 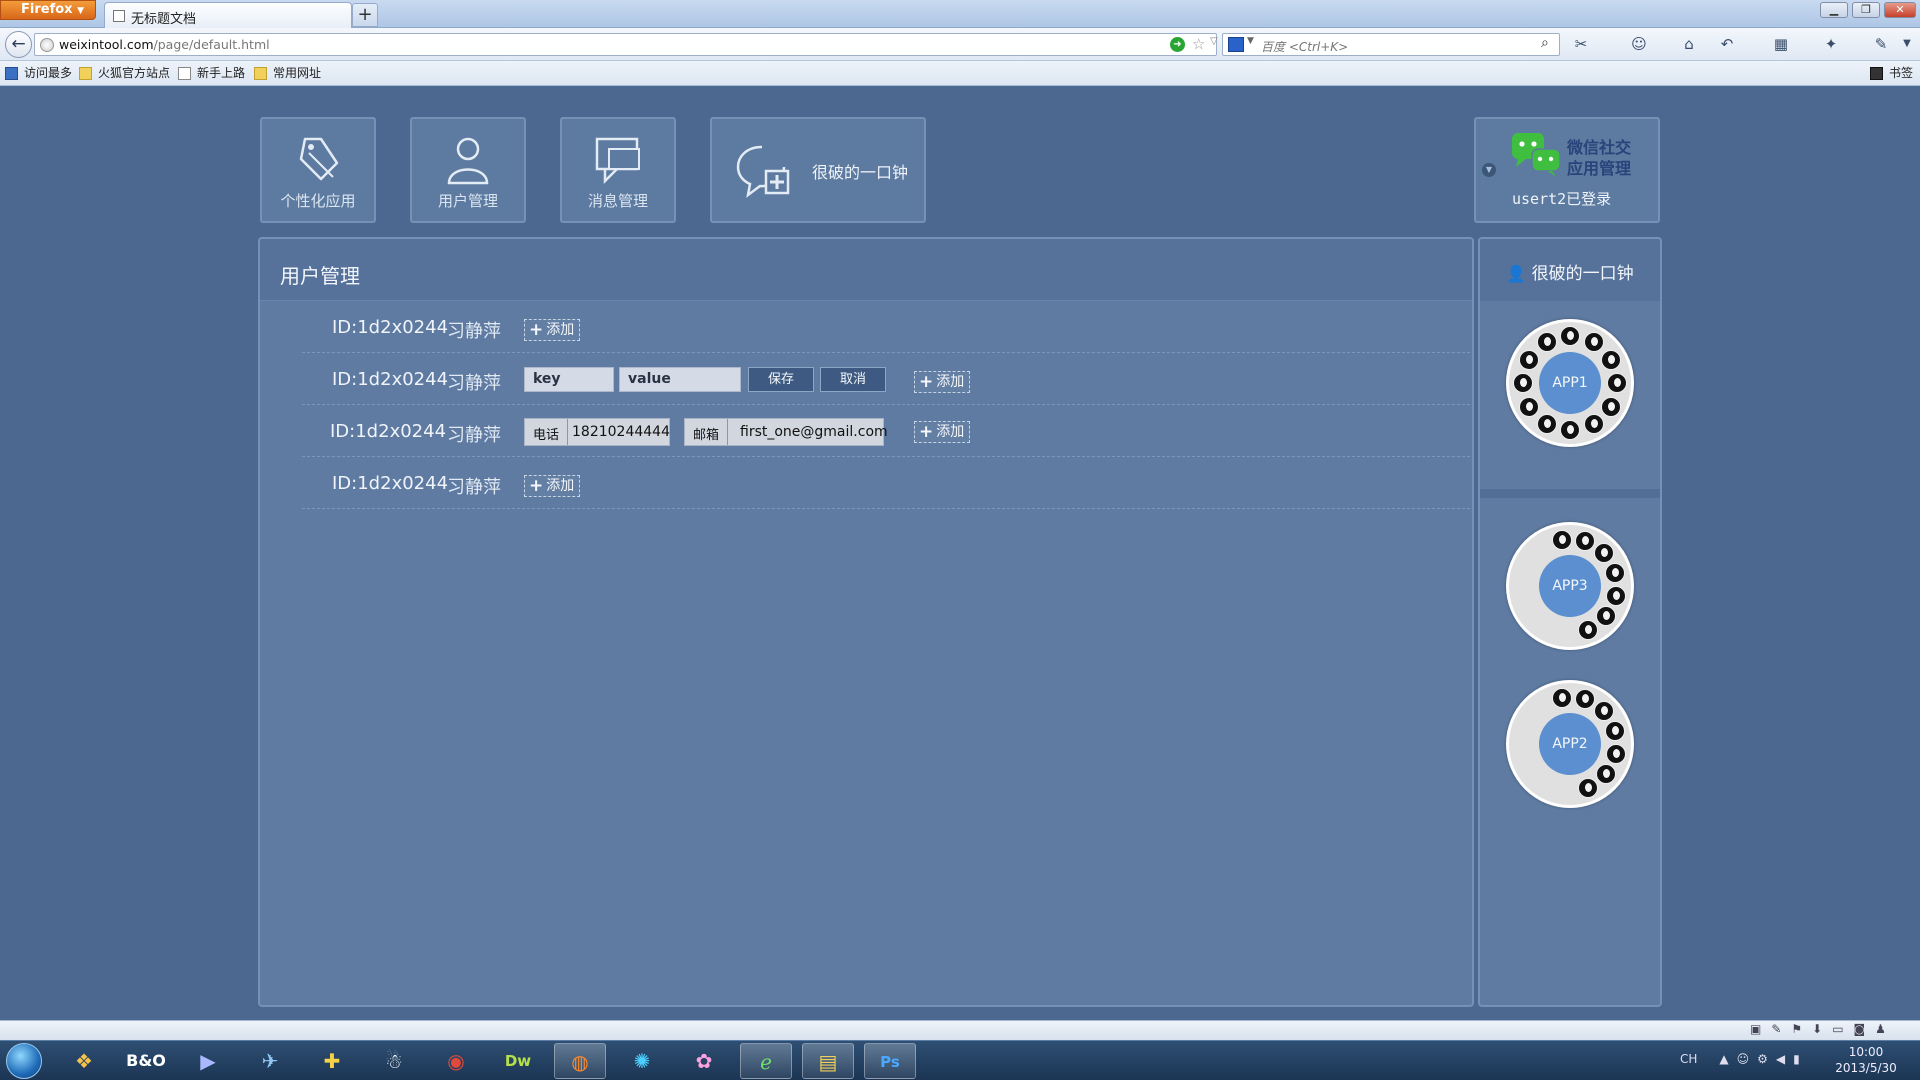 I want to click on bookmark-star-icon: ☆, so click(x=1198, y=44).